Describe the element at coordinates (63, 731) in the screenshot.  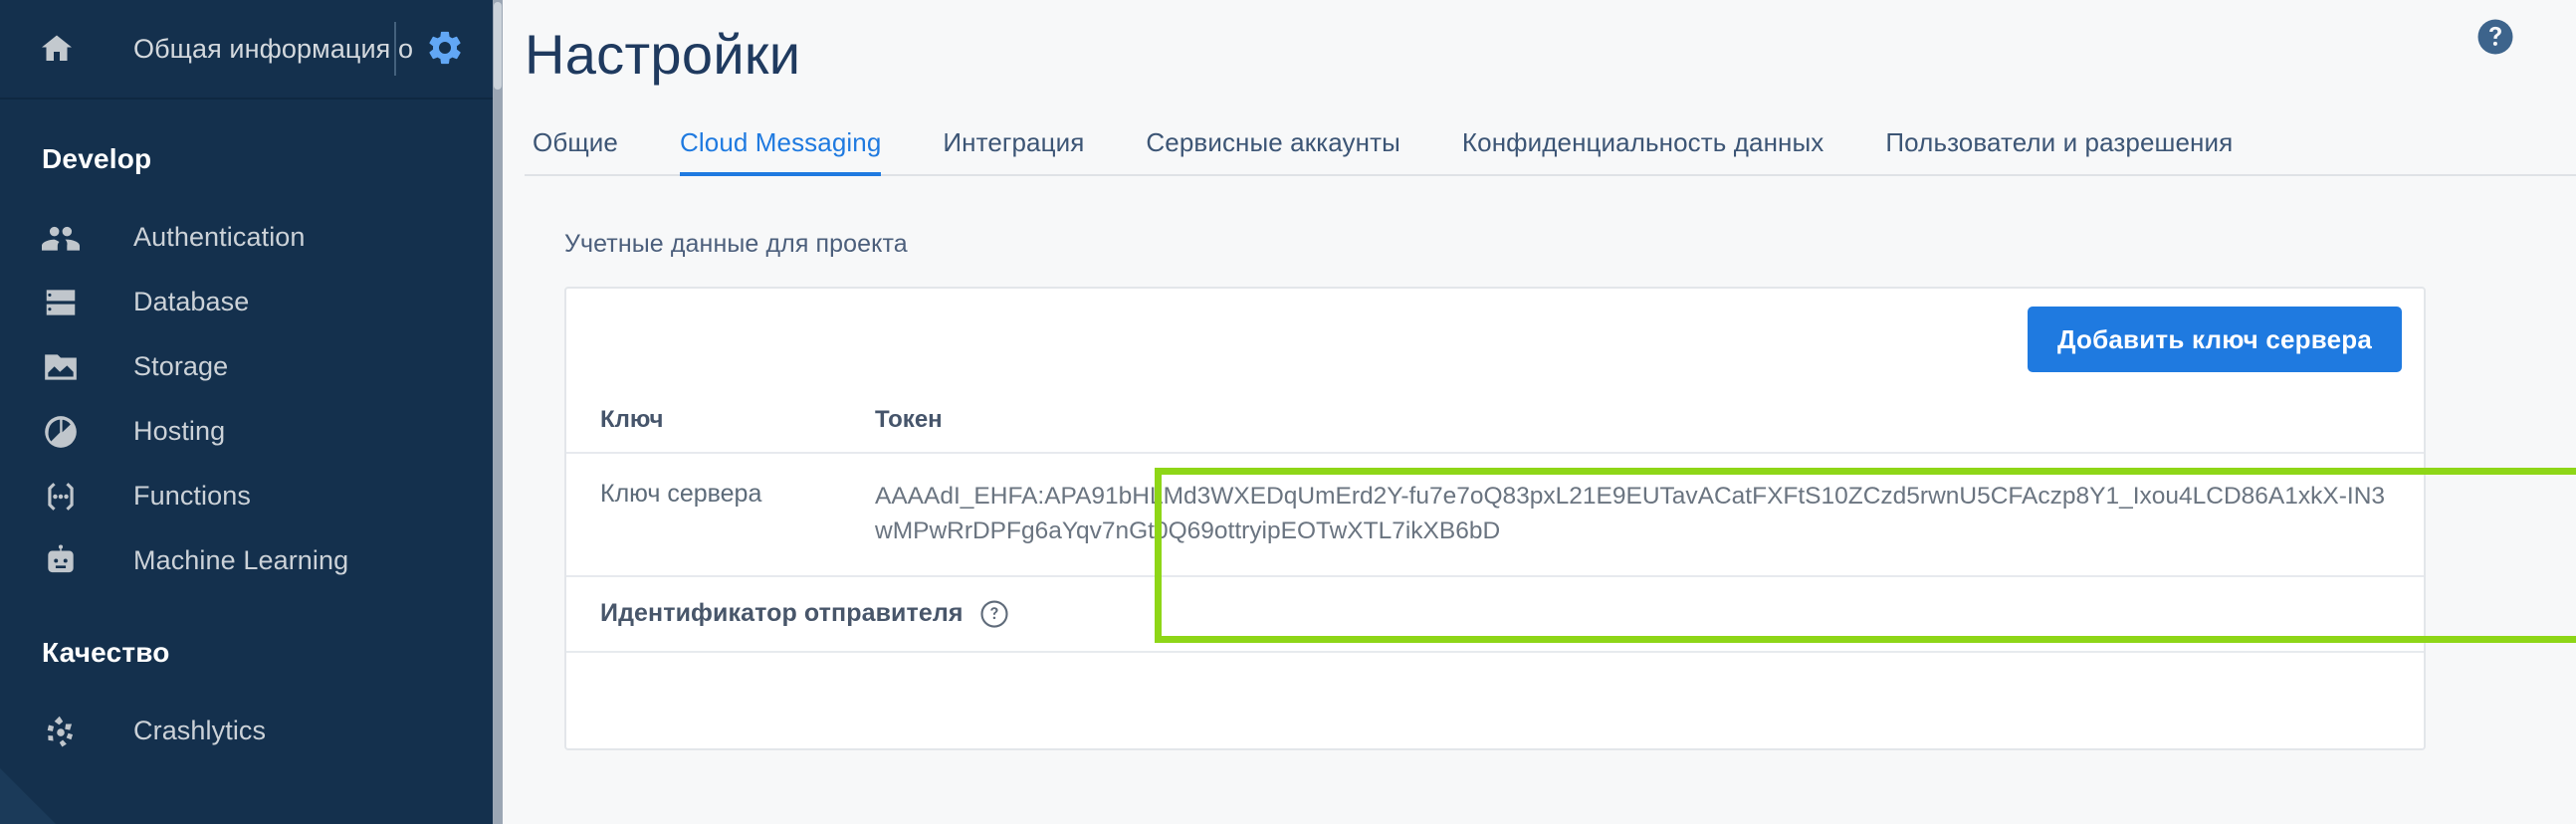
I see `crashlytics-icon` at that location.